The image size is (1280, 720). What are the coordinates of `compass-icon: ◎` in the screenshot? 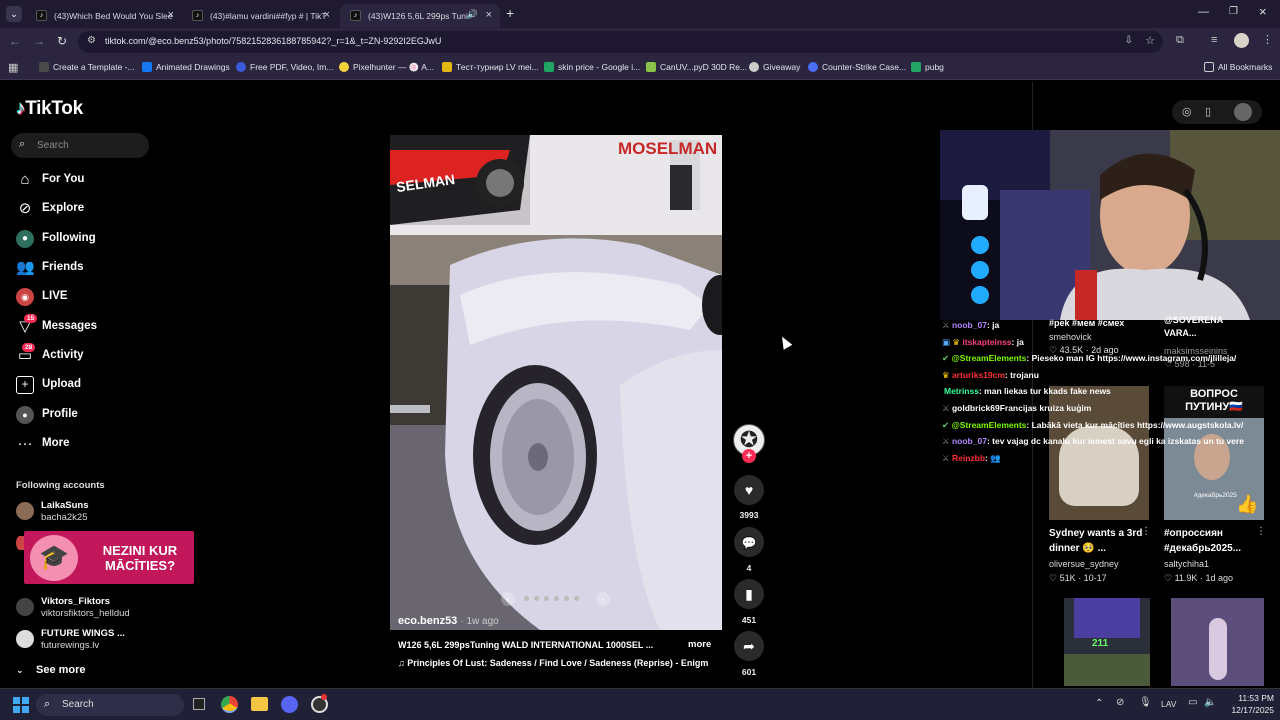 It's located at (1187, 111).